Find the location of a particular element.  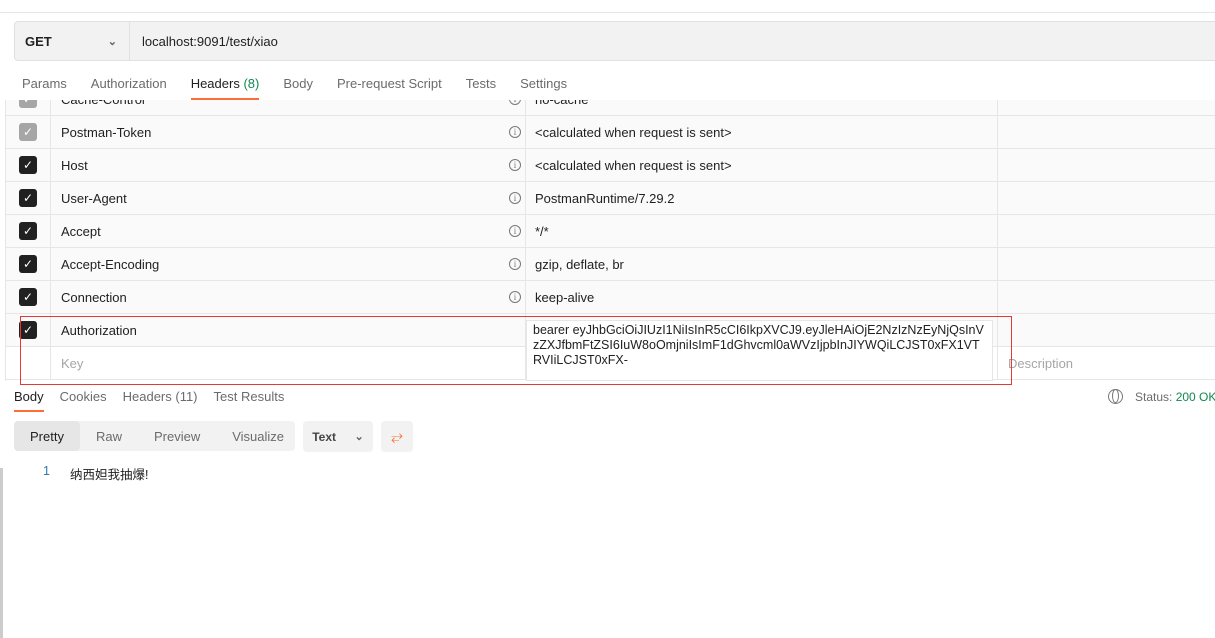

key-cell: Cache-Control i is located at coordinates (288, 107).